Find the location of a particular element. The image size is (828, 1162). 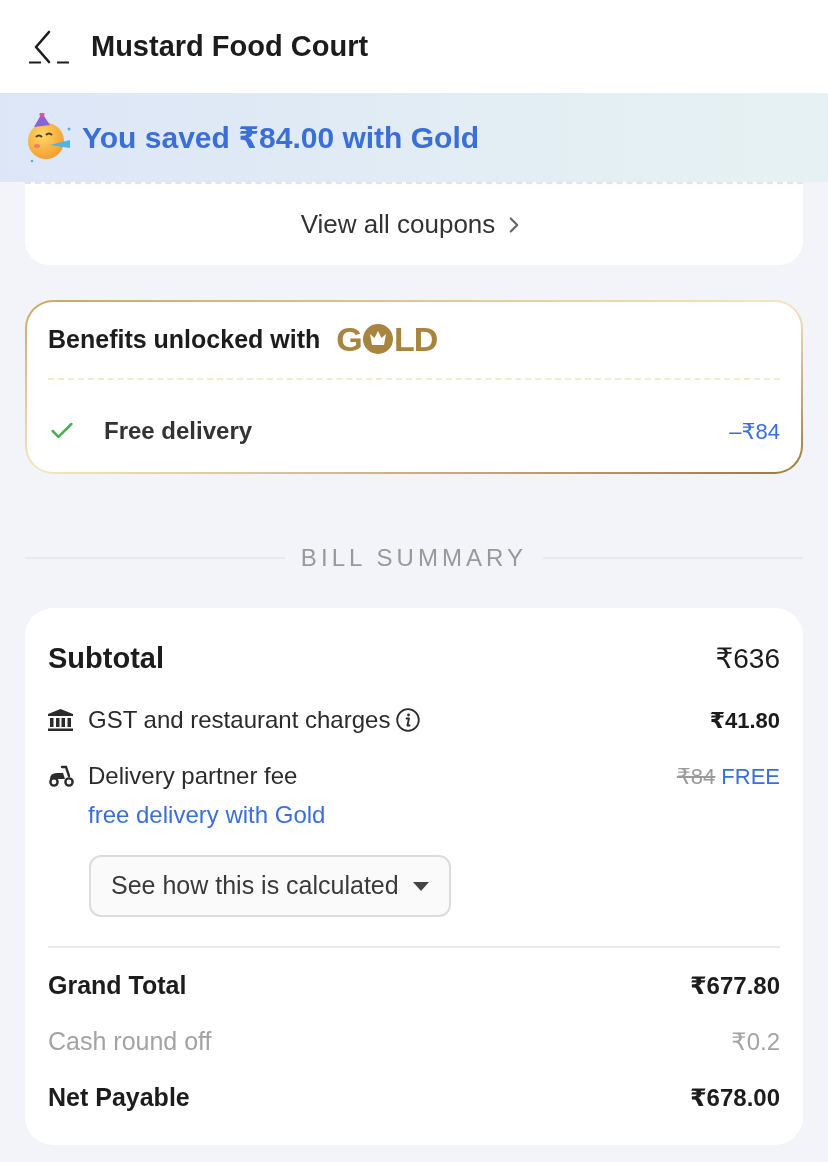

subtotal-amount: ₹636 is located at coordinates (747, 659).